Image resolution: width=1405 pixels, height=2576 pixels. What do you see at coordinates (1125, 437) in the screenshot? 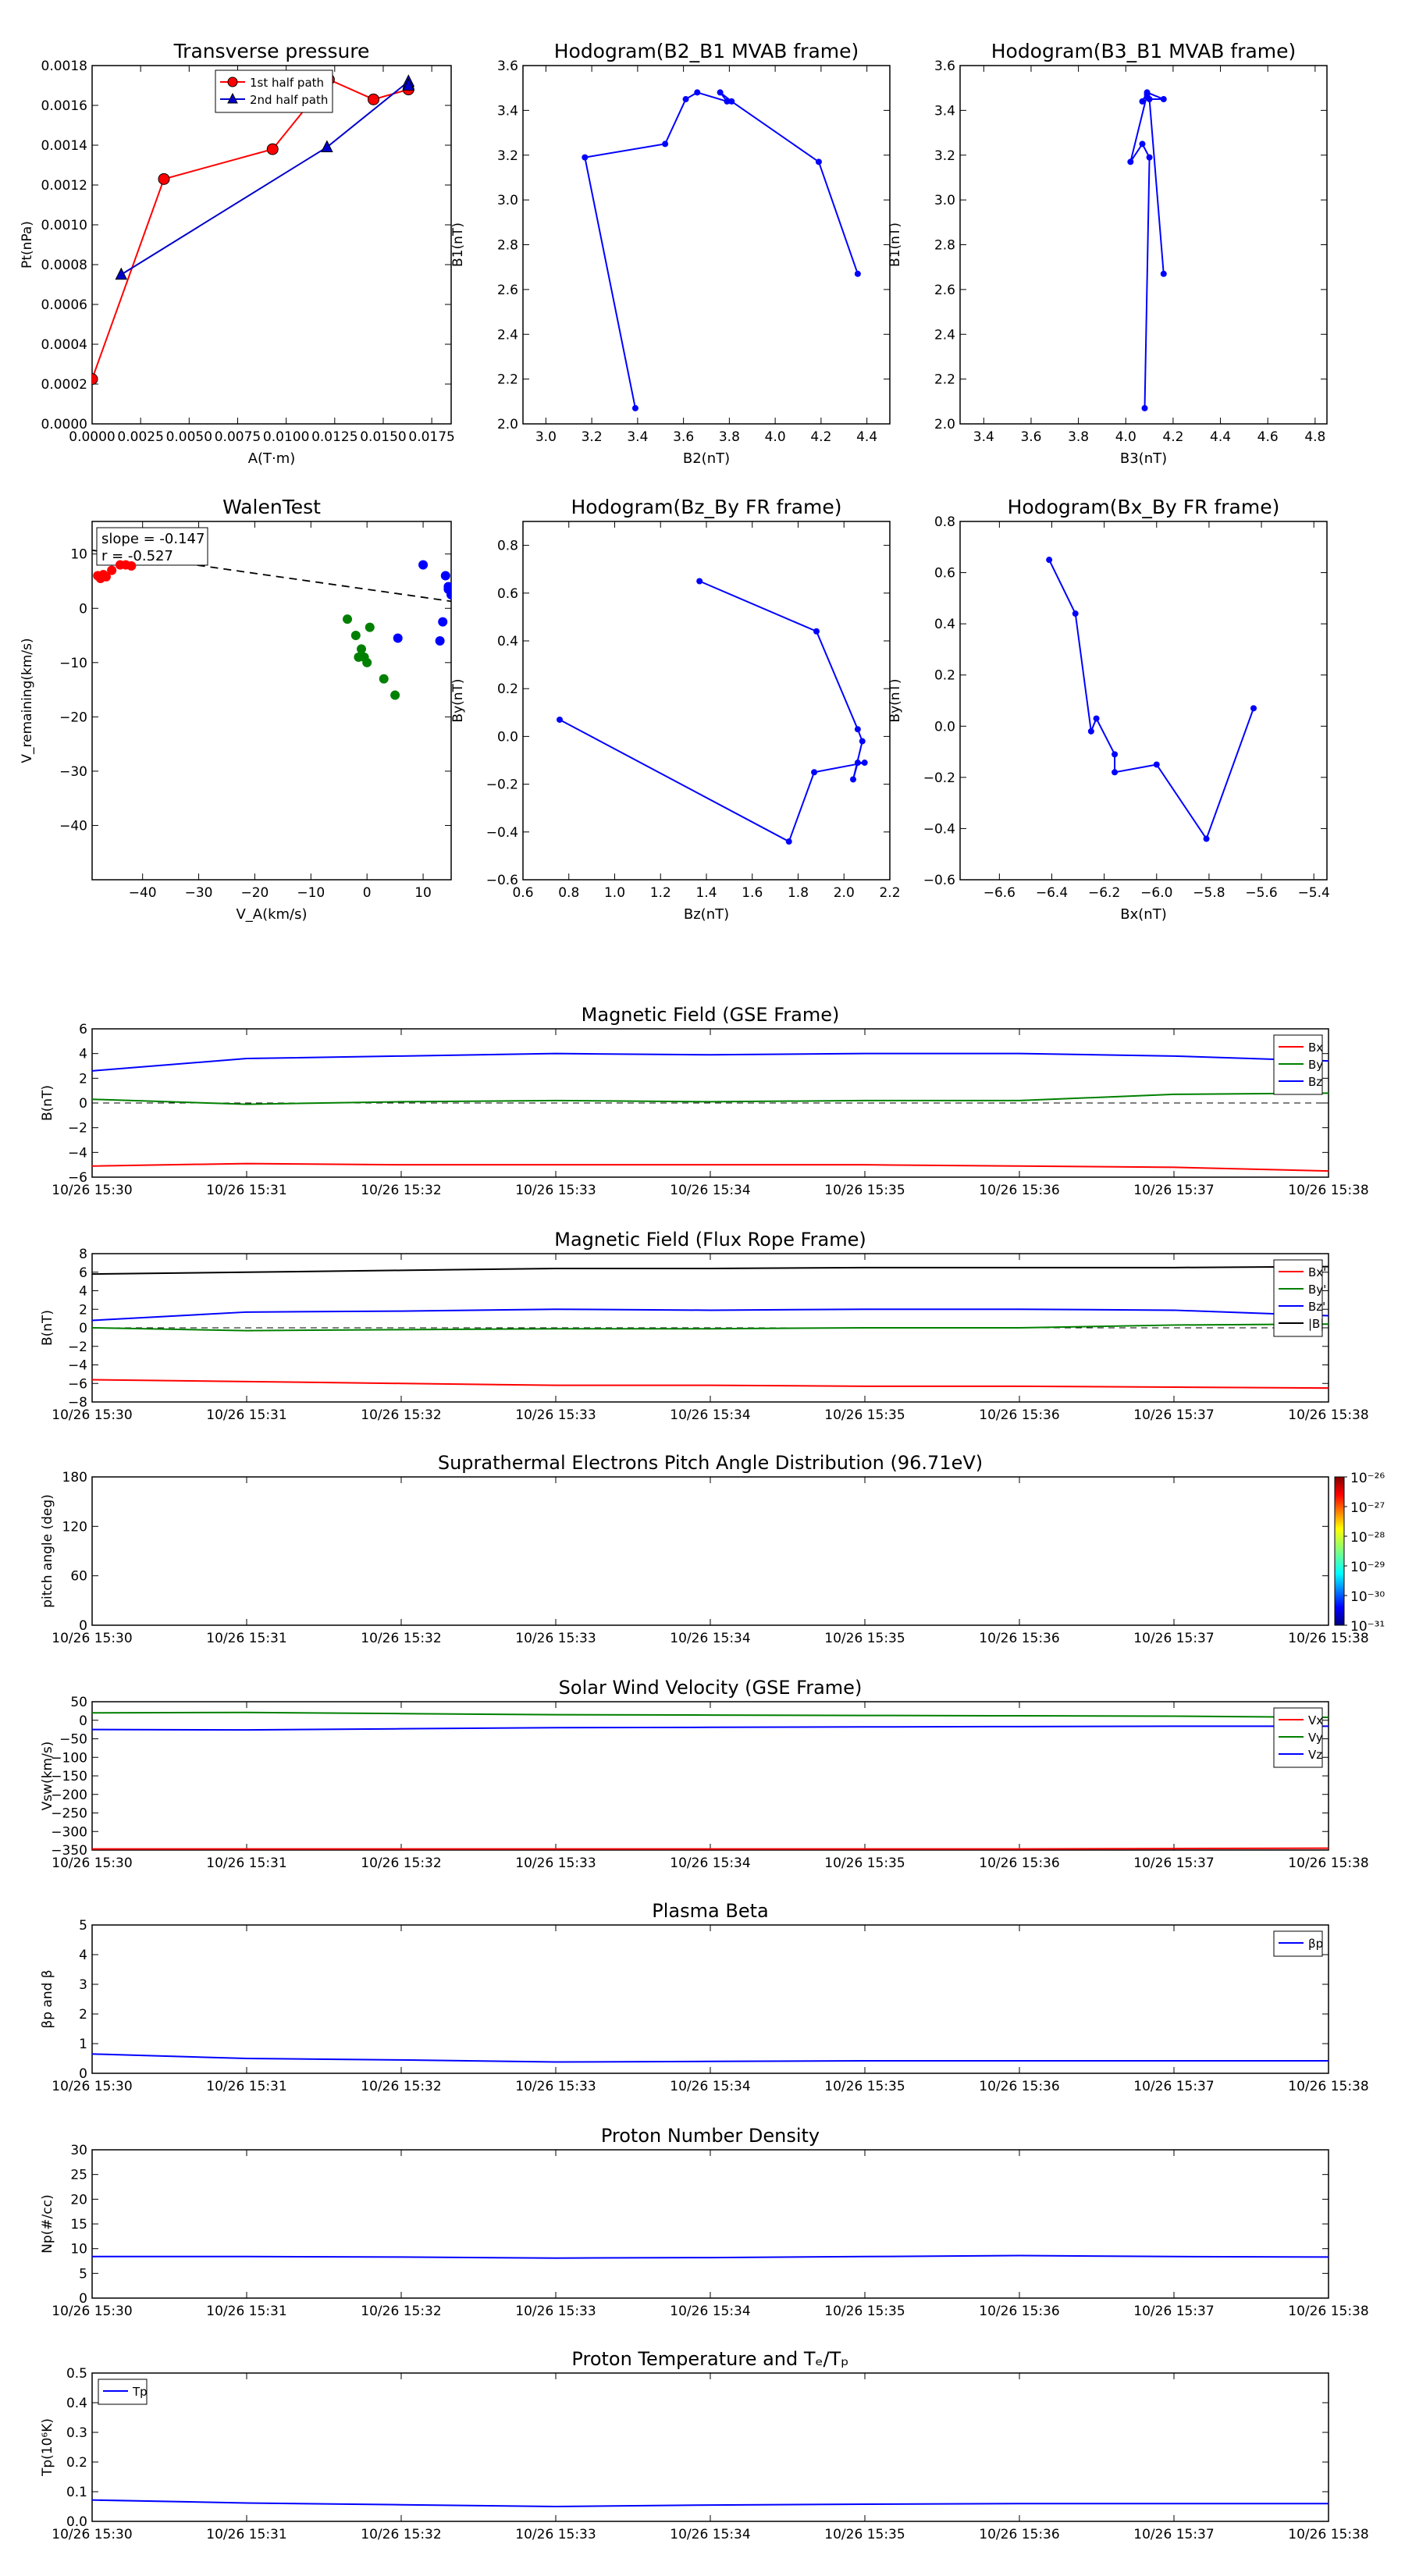
I see `x-tick-label: 4.0` at bounding box center [1125, 437].